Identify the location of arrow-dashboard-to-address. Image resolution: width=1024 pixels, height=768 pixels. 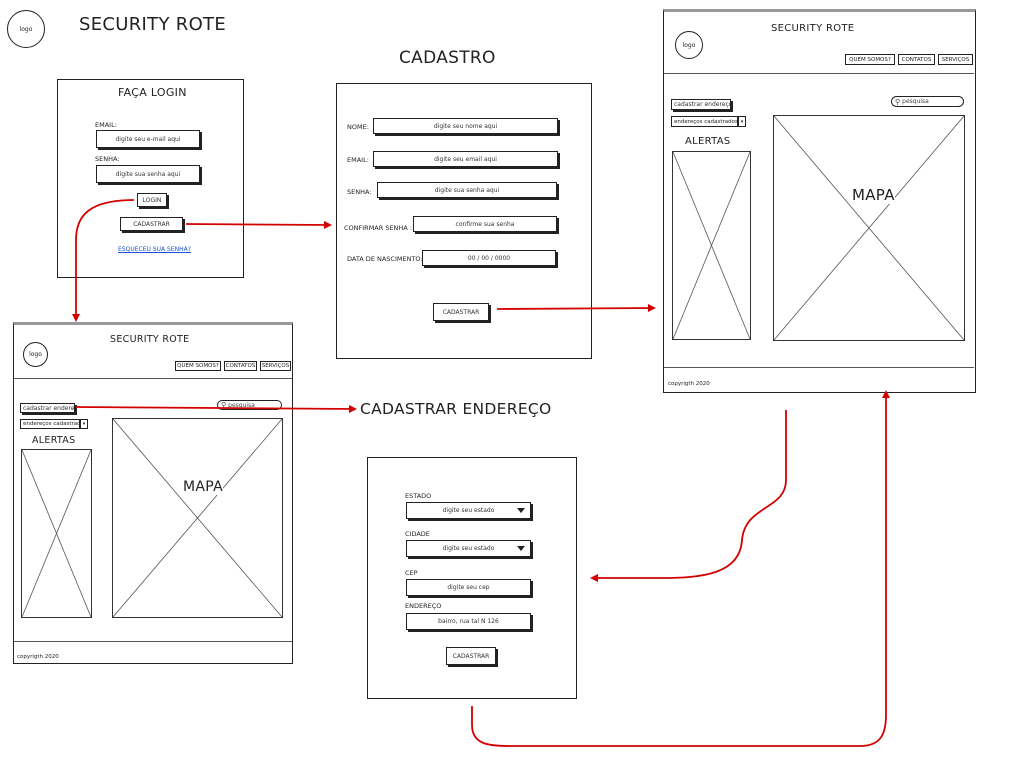
(688, 496).